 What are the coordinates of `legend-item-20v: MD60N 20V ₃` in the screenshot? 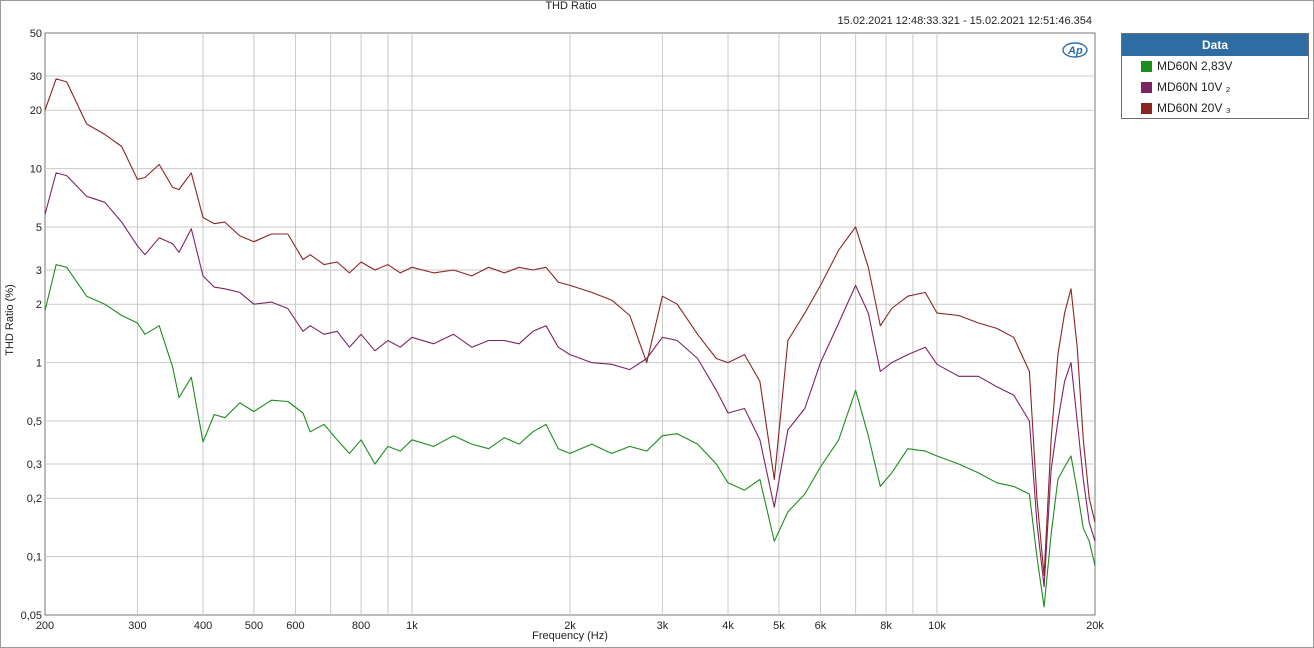 It's located at (1215, 108).